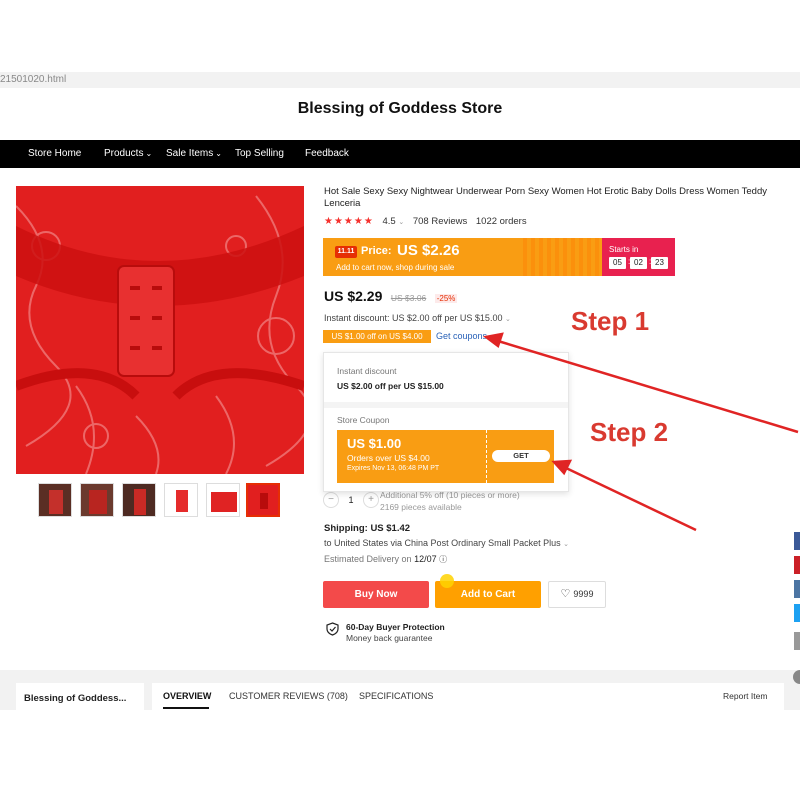 The width and height of the screenshot is (800, 800). Describe the element at coordinates (396, 696) in the screenshot. I see `tab-specifications: SPECIFICATIONS` at that location.